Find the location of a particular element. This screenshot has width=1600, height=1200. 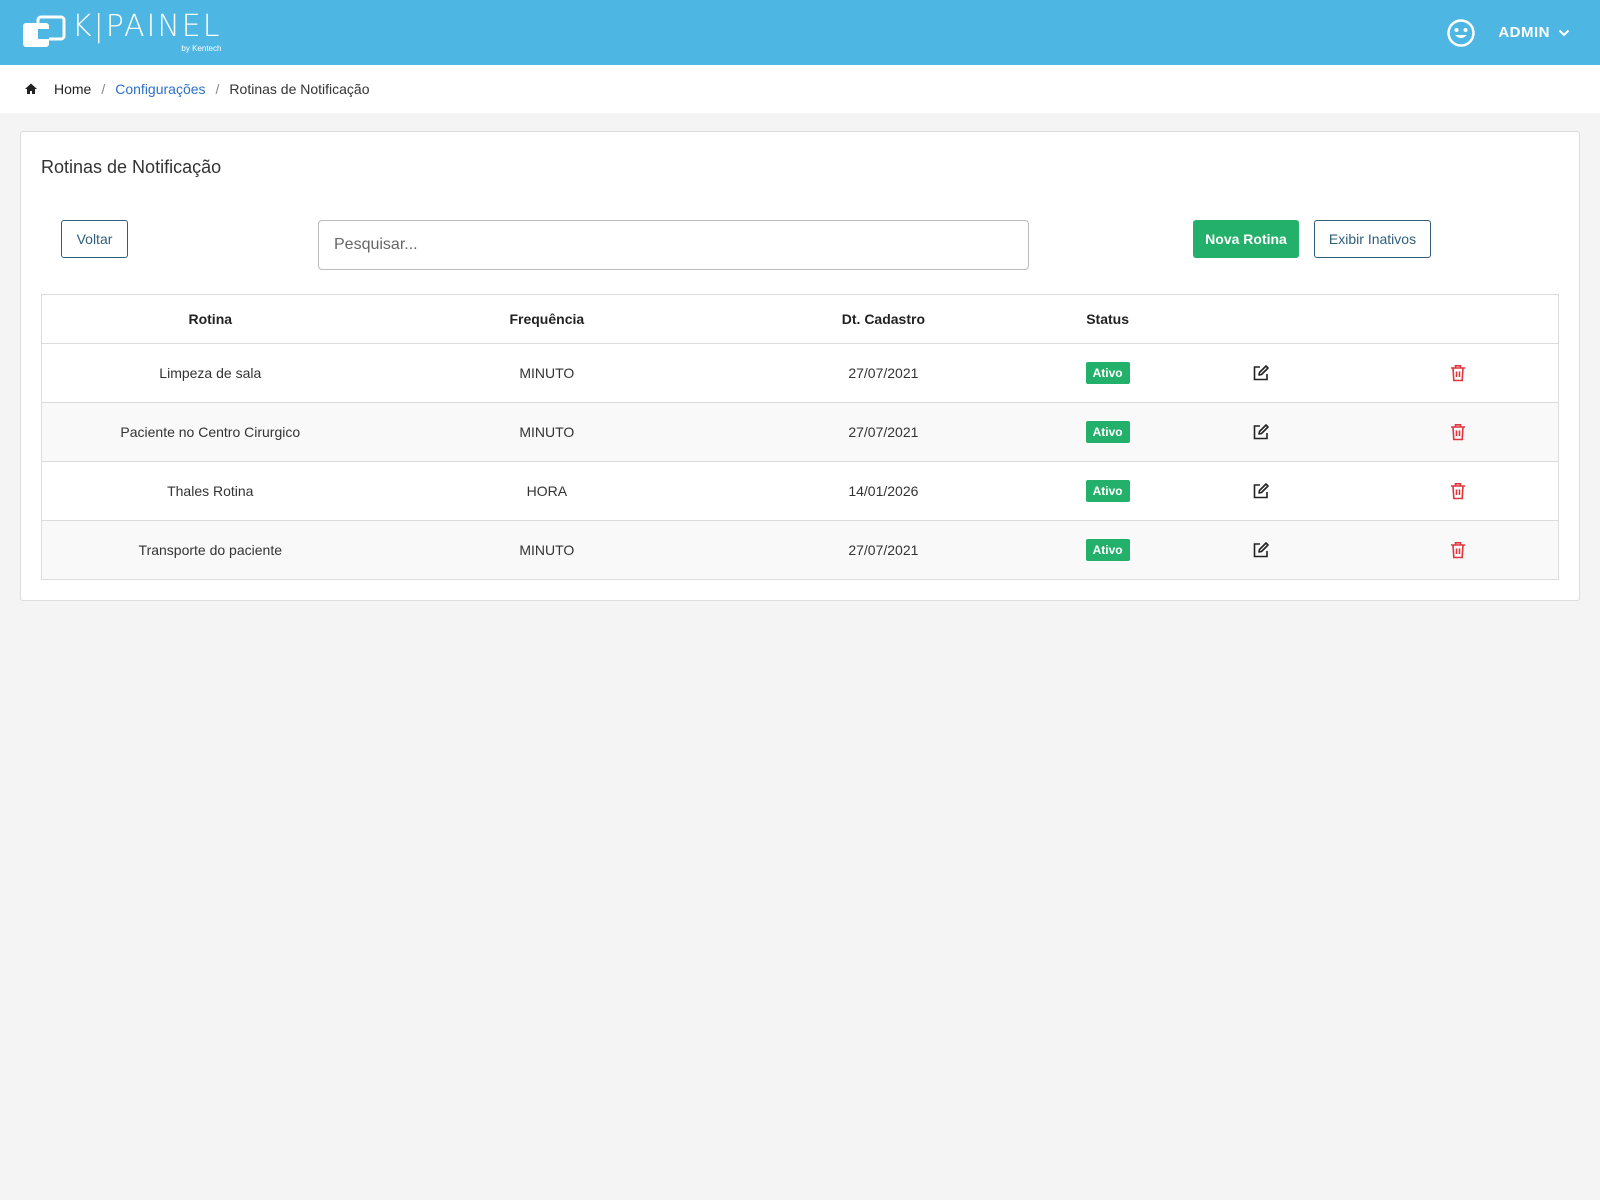

smiley-icon is located at coordinates (1461, 33).